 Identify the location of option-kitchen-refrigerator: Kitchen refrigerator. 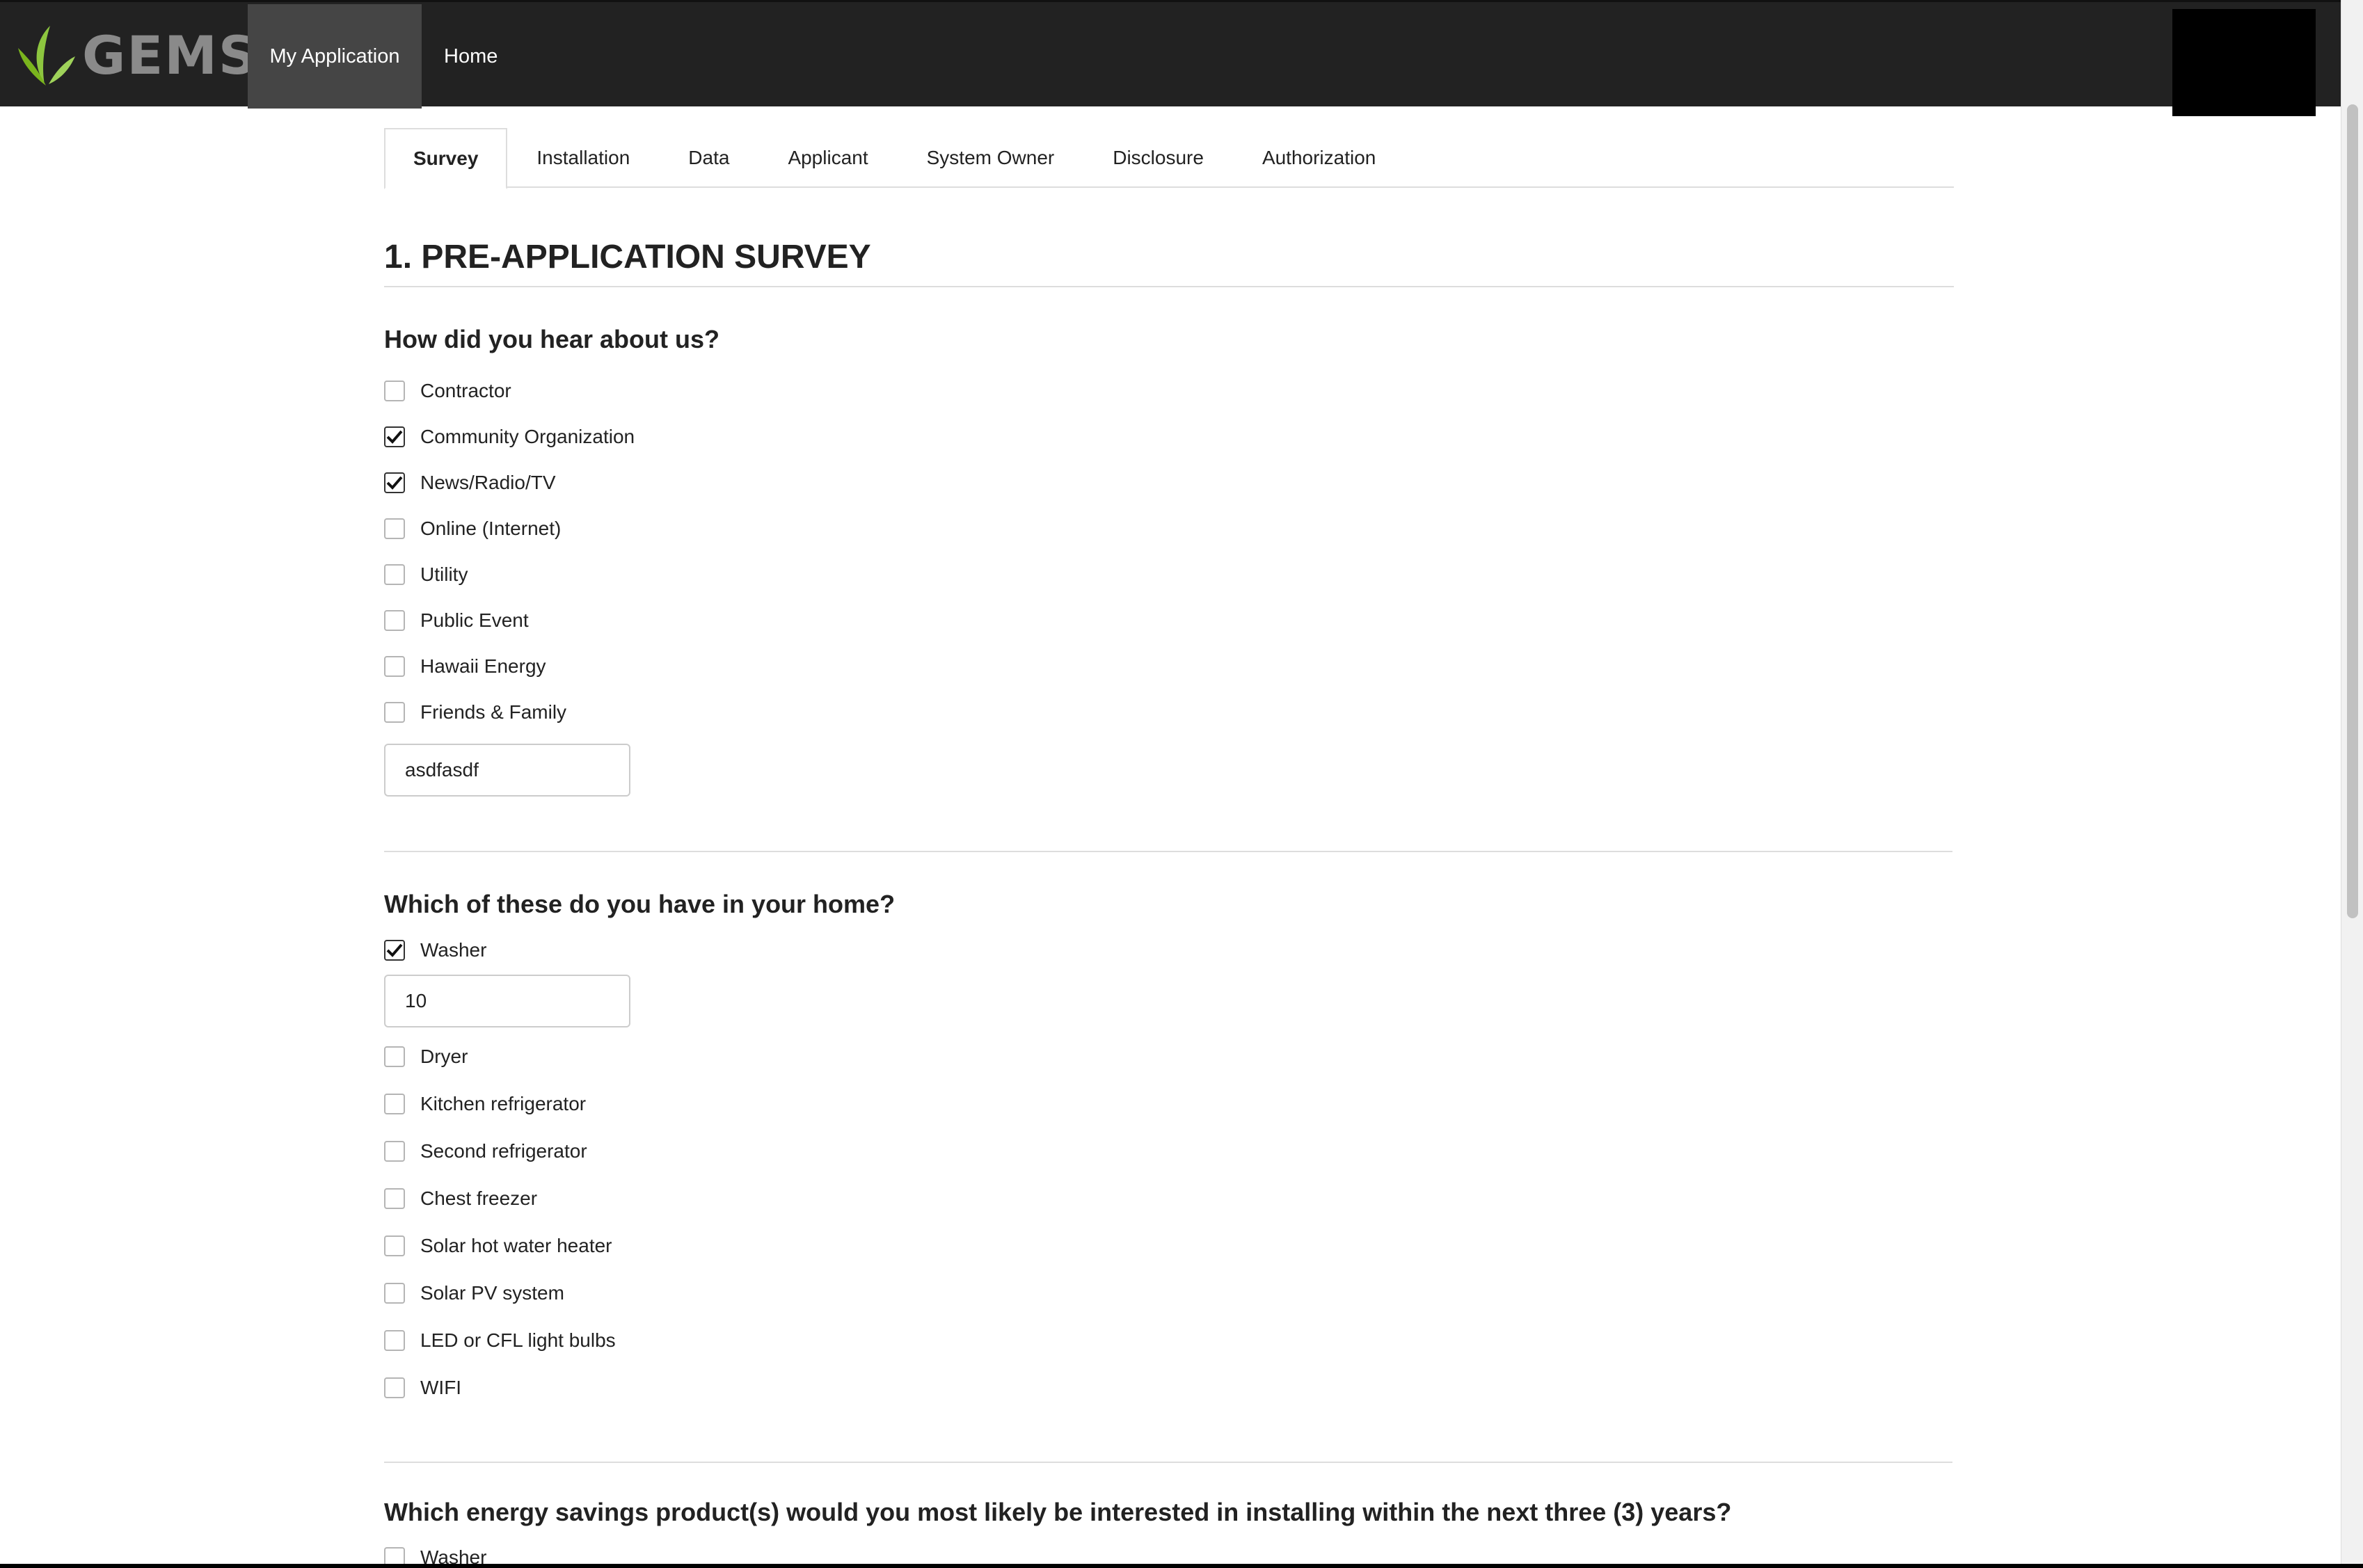
(1169, 1104).